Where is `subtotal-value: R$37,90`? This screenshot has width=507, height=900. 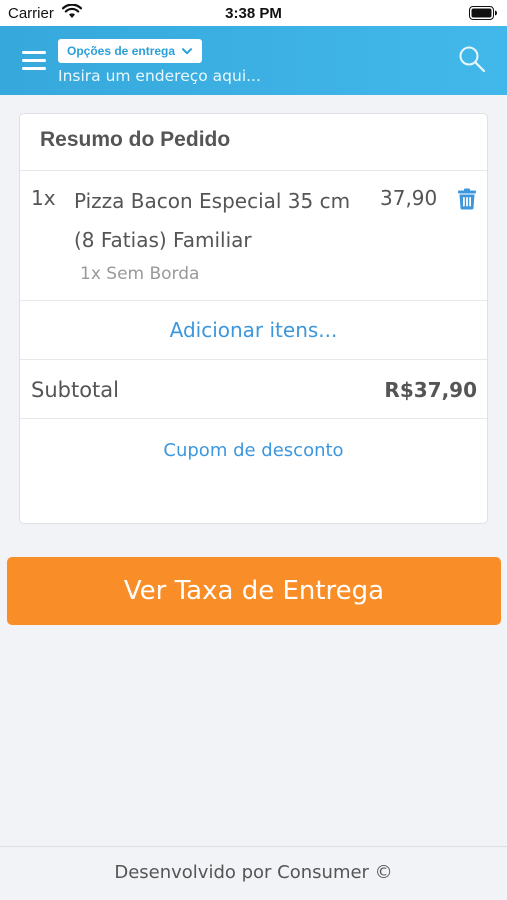
subtotal-value: R$37,90 is located at coordinates (430, 390).